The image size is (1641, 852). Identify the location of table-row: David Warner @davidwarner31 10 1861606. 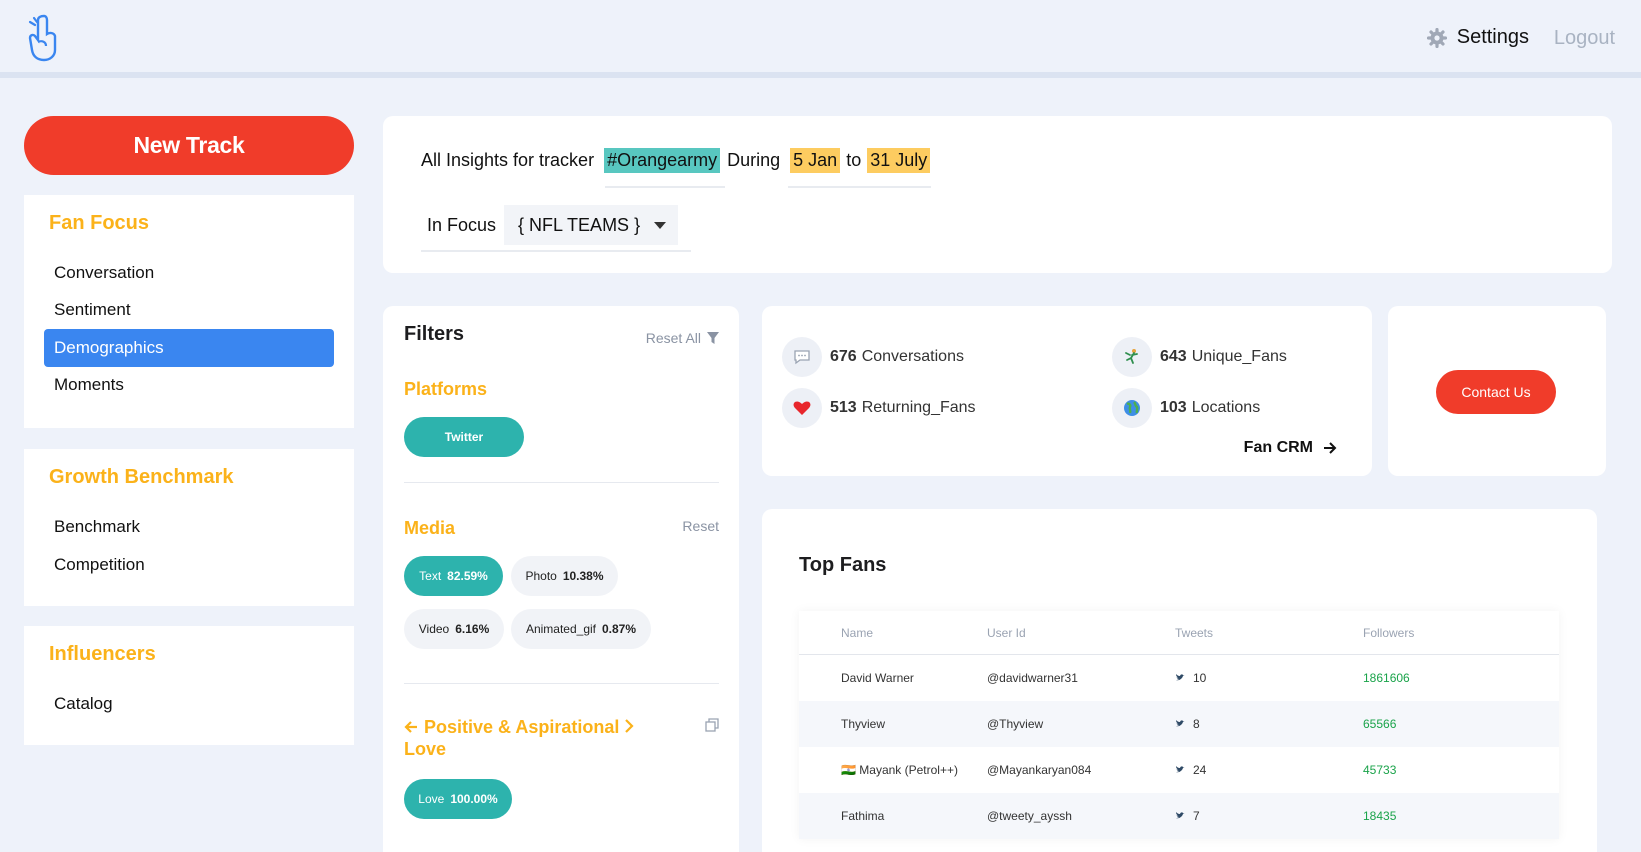
(1179, 678).